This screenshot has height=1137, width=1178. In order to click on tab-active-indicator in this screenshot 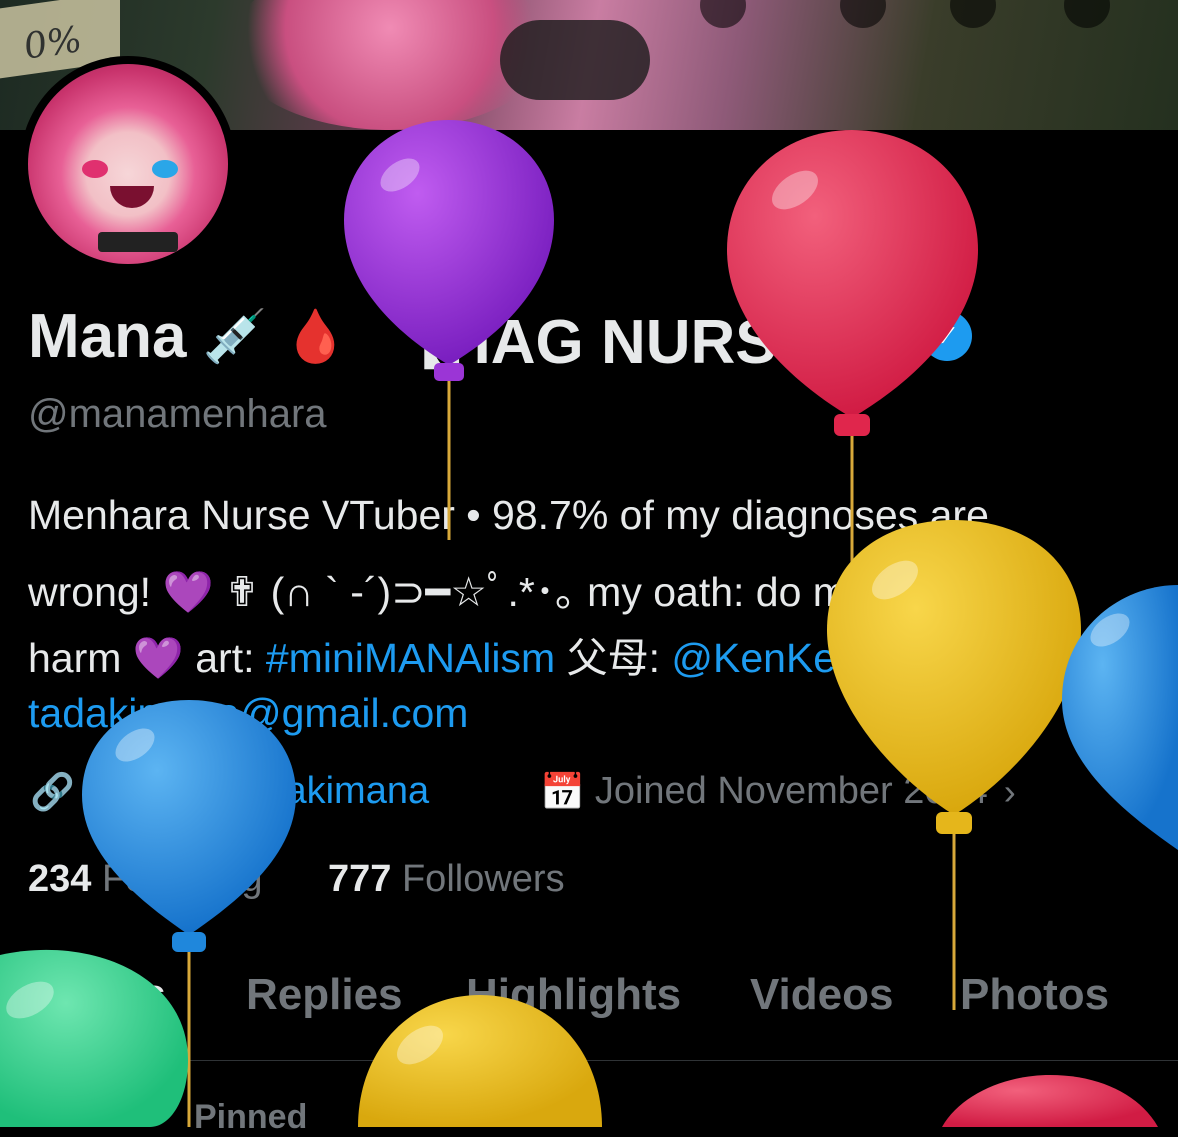, I will do `click(109, 1054)`.